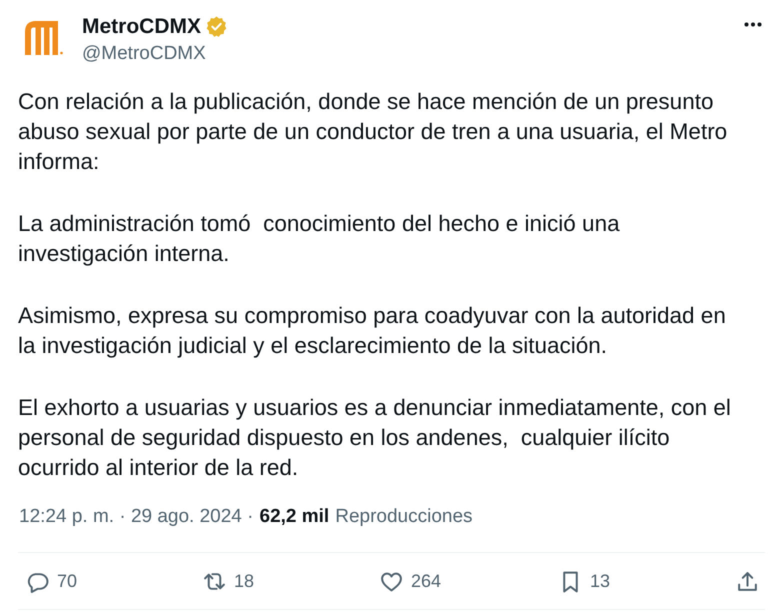 This screenshot has width=768, height=616. I want to click on view-count: 62,2 mil, so click(295, 517).